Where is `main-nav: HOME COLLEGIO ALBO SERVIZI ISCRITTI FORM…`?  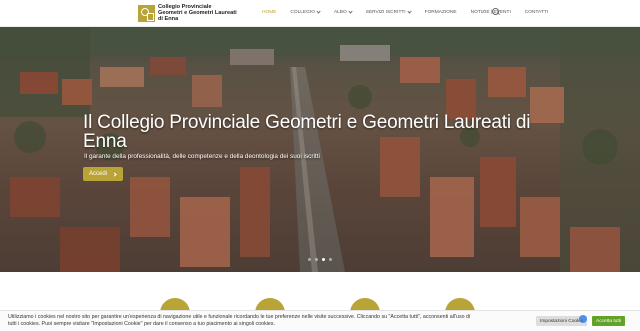 main-nav: HOME COLLEGIO ALBO SERVIZI ISCRITTI FORM… is located at coordinates (412, 12).